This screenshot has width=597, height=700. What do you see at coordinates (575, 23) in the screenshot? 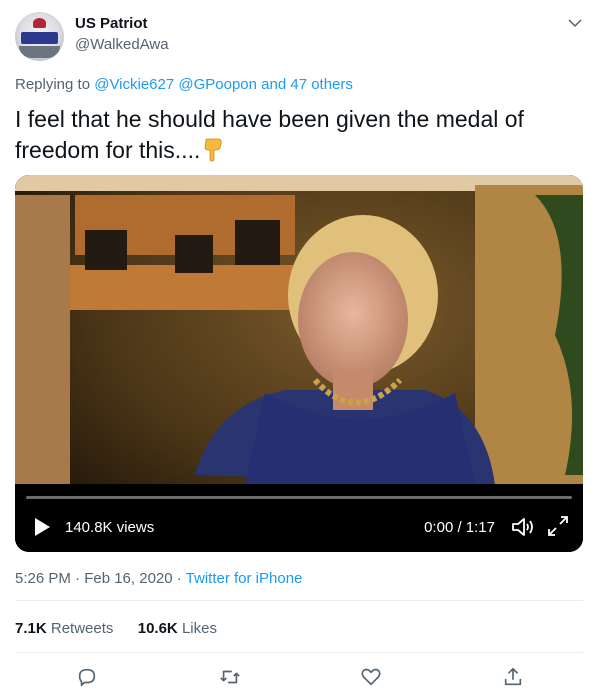
I see `chevron-down-icon` at bounding box center [575, 23].